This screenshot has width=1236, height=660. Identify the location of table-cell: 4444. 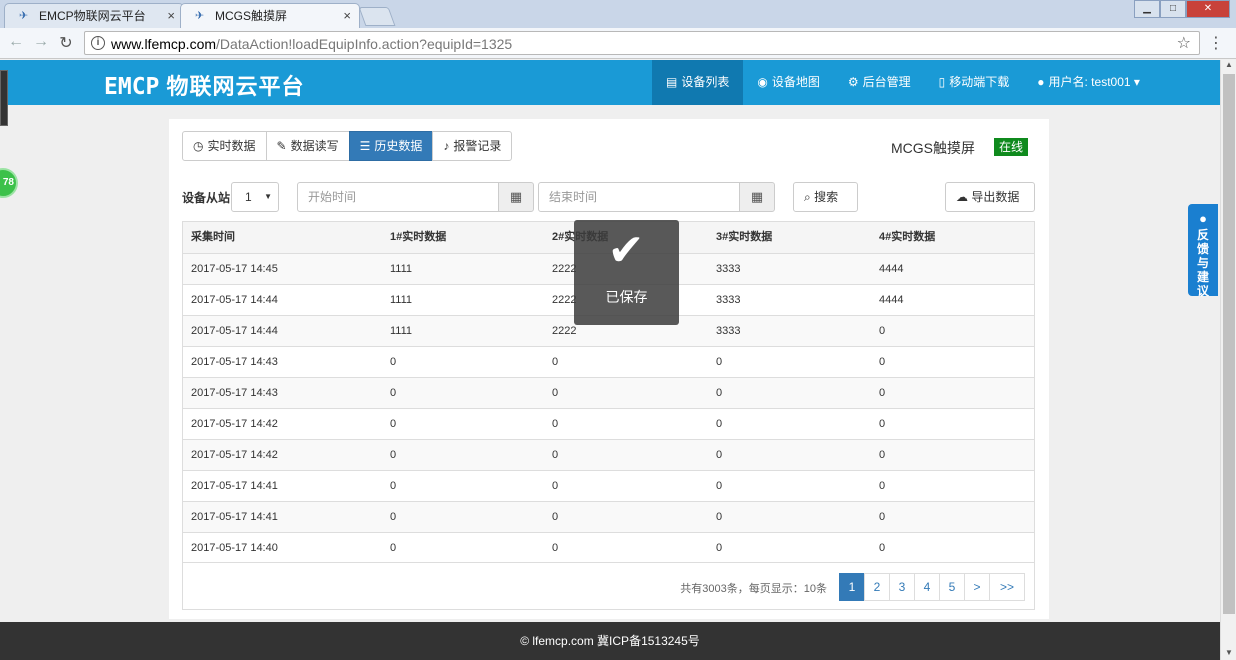
(891, 269).